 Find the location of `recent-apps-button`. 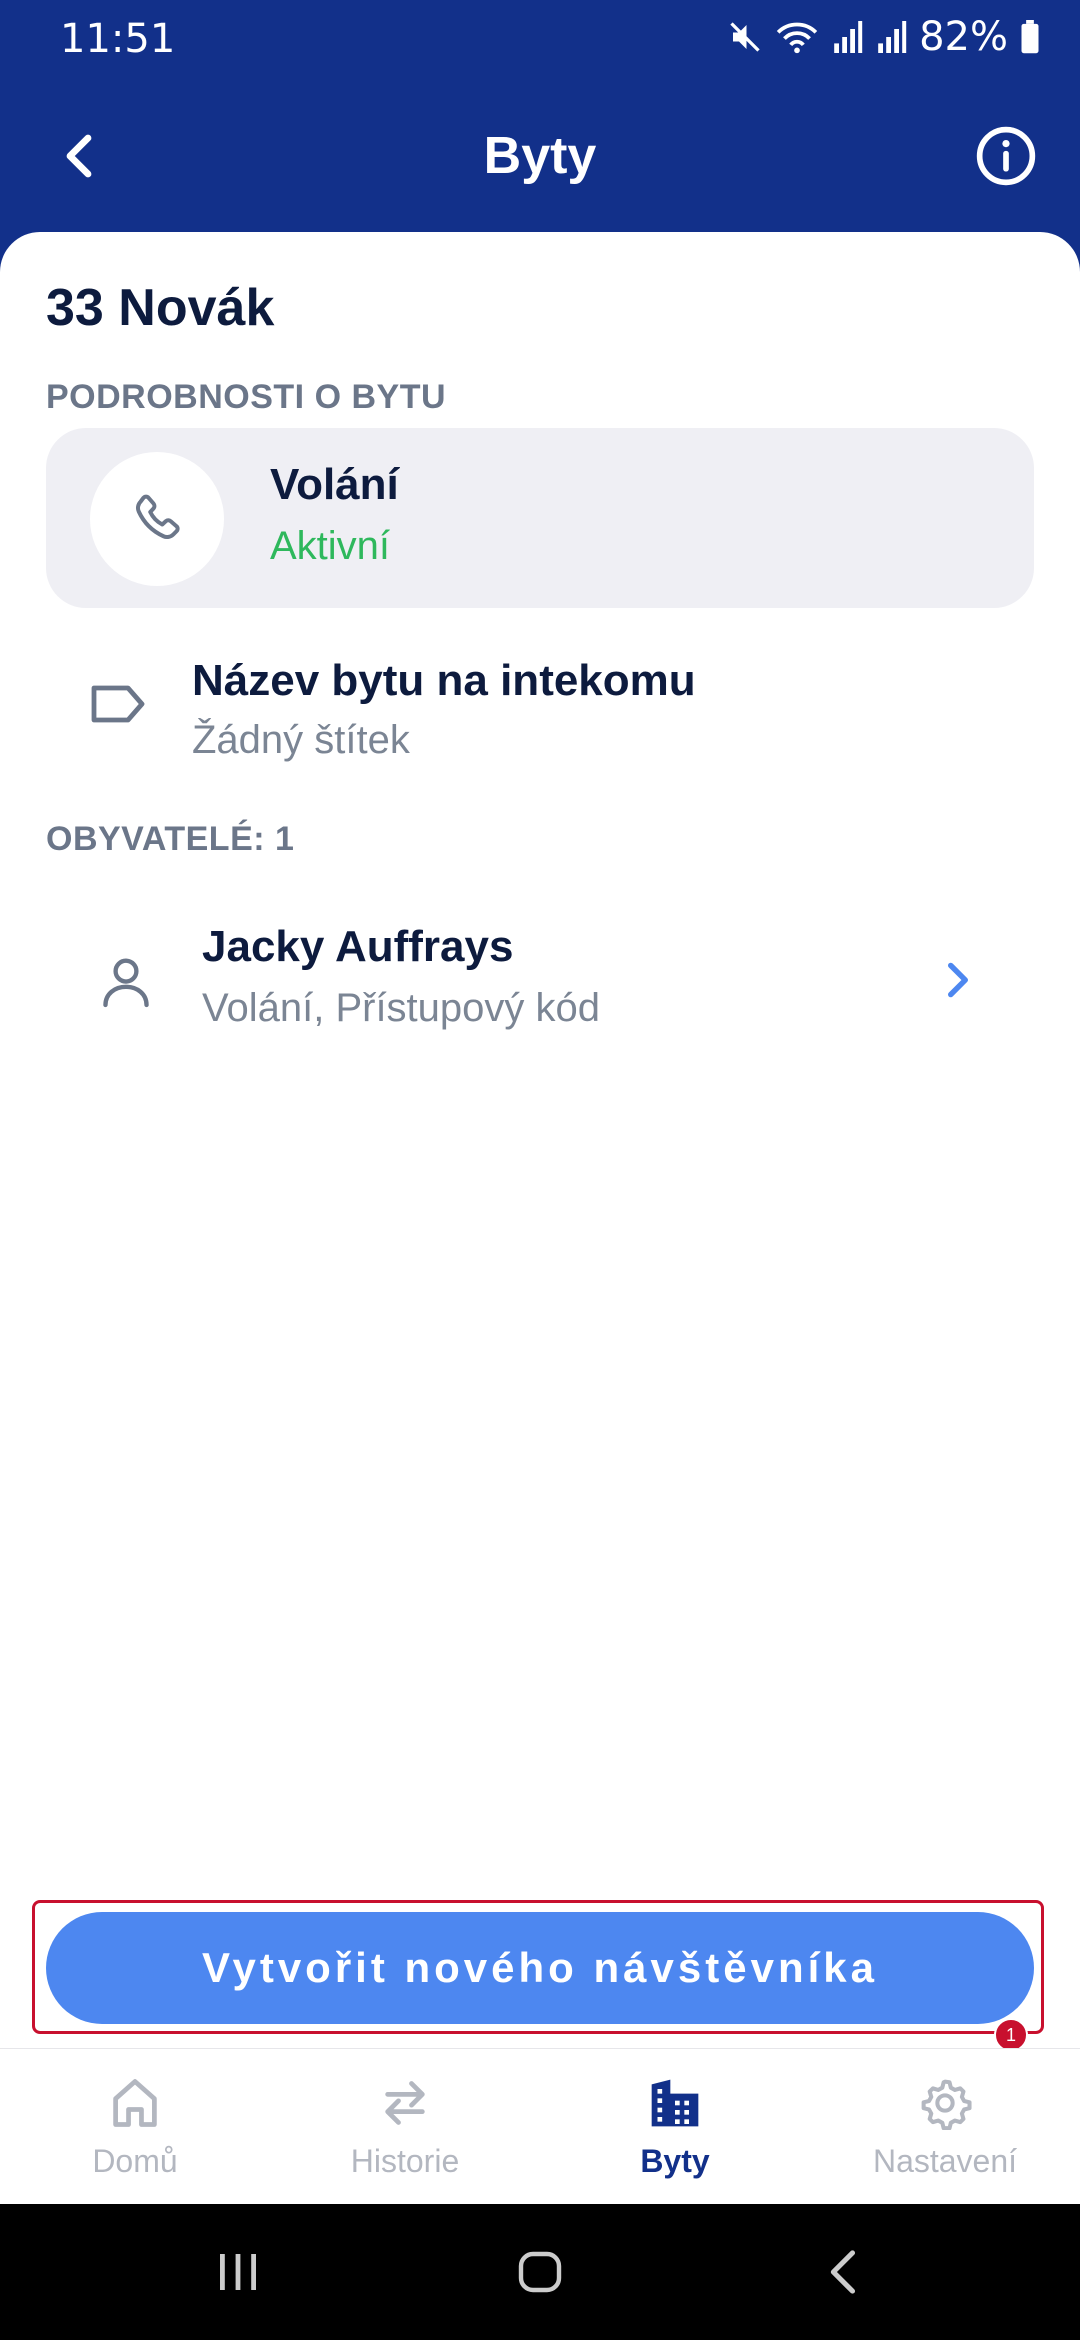

recent-apps-button is located at coordinates (238, 2272).